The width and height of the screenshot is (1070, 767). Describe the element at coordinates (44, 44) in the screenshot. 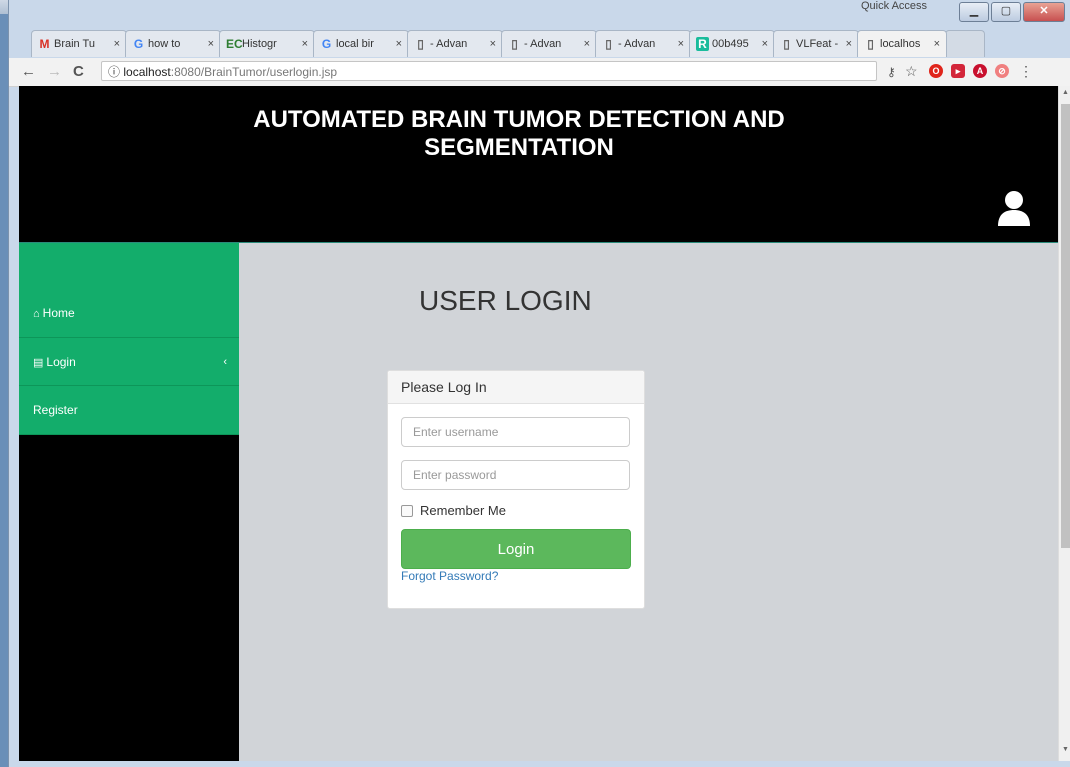

I see `gmail-icon: M` at that location.